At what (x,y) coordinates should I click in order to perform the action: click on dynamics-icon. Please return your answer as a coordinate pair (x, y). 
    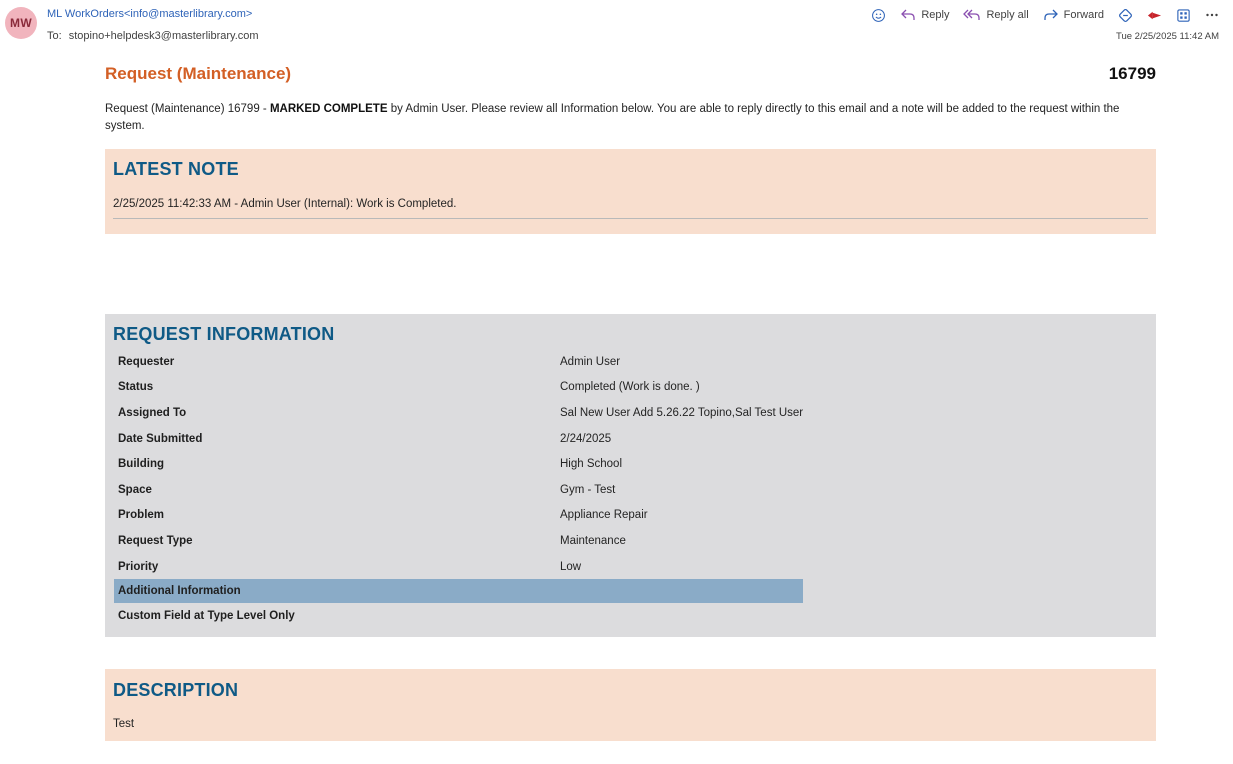
    Looking at the image, I should click on (1154, 15).